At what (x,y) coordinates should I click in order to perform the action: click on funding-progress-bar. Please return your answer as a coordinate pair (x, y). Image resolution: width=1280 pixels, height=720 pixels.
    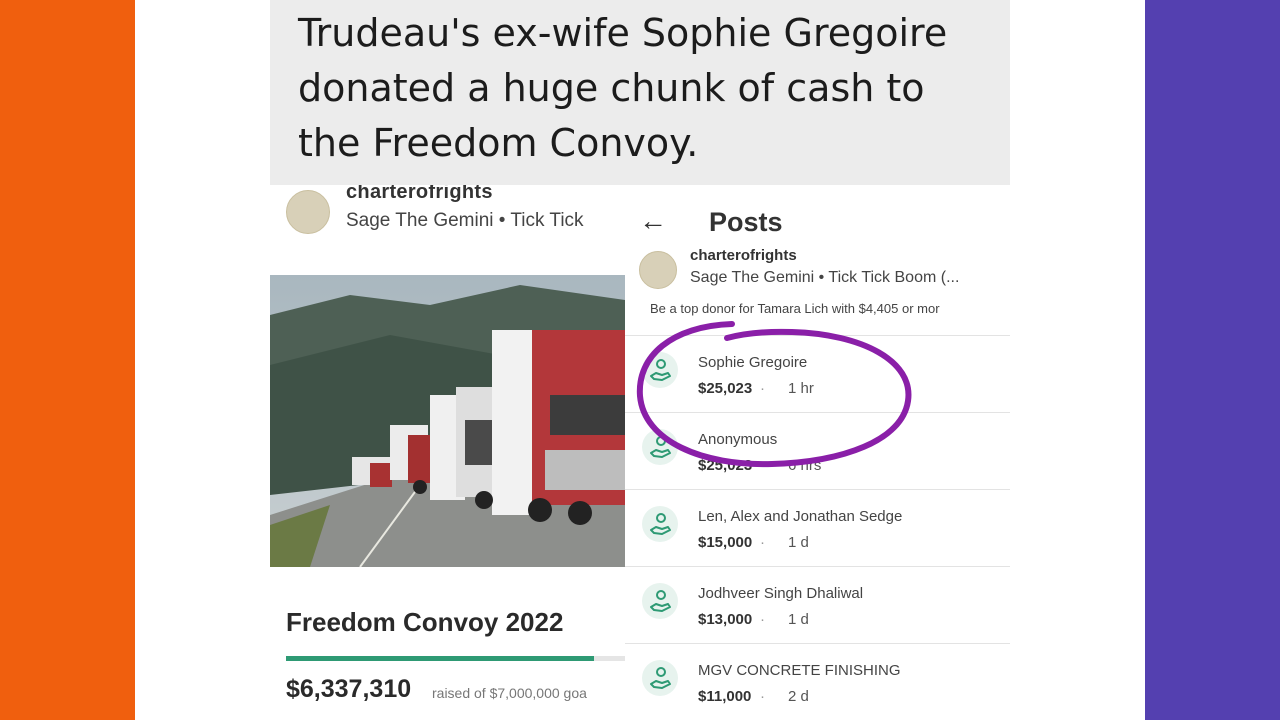
    Looking at the image, I should click on (455, 658).